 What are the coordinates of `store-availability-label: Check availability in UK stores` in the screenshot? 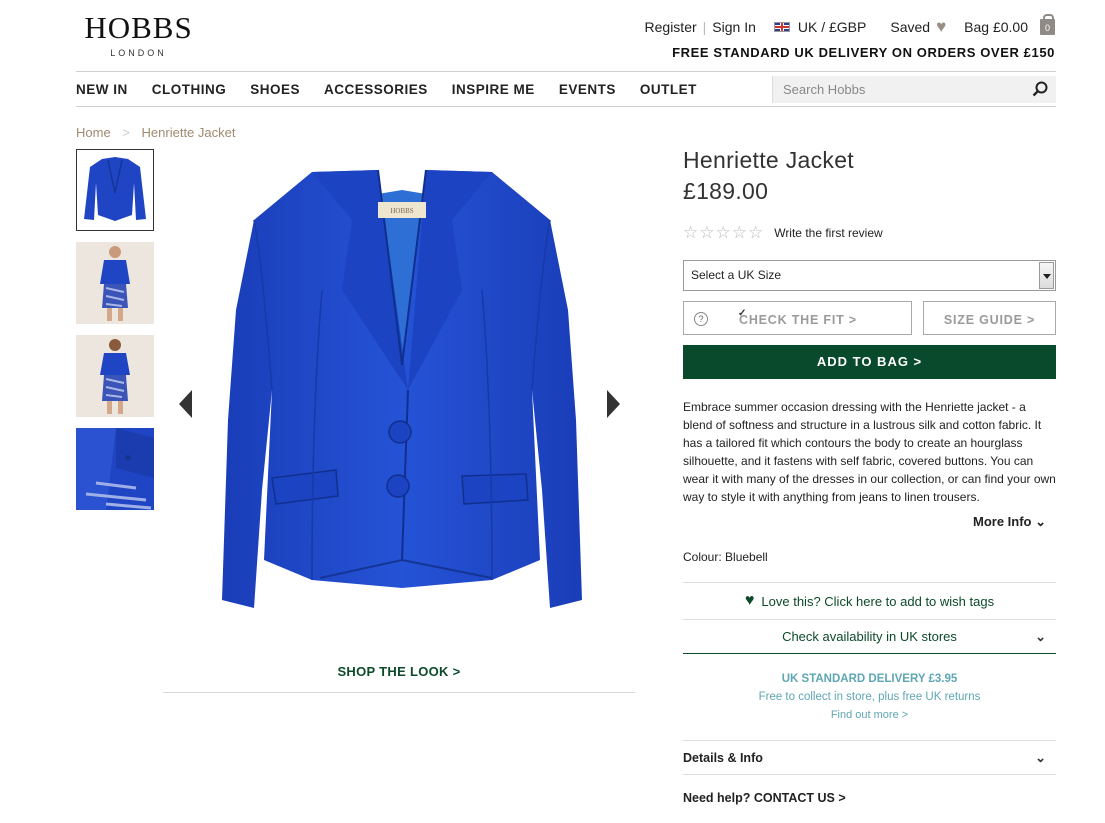 It's located at (869, 636).